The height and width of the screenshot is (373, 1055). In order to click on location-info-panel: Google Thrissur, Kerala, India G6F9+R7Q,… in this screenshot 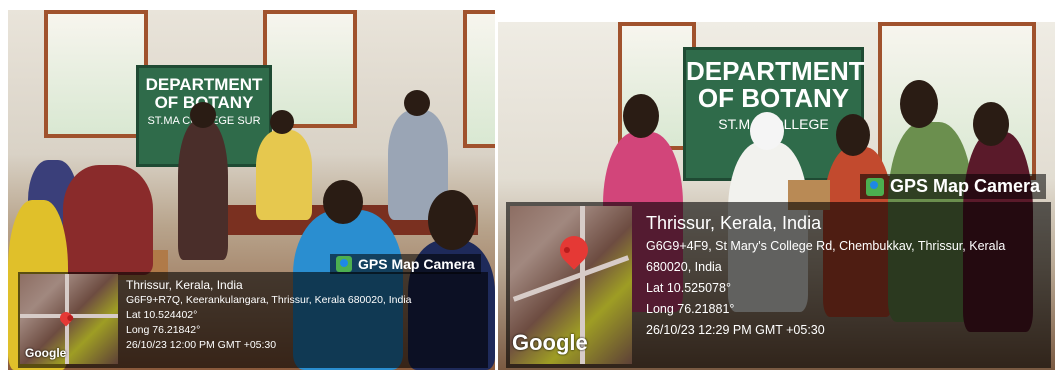, I will do `click(253, 320)`.